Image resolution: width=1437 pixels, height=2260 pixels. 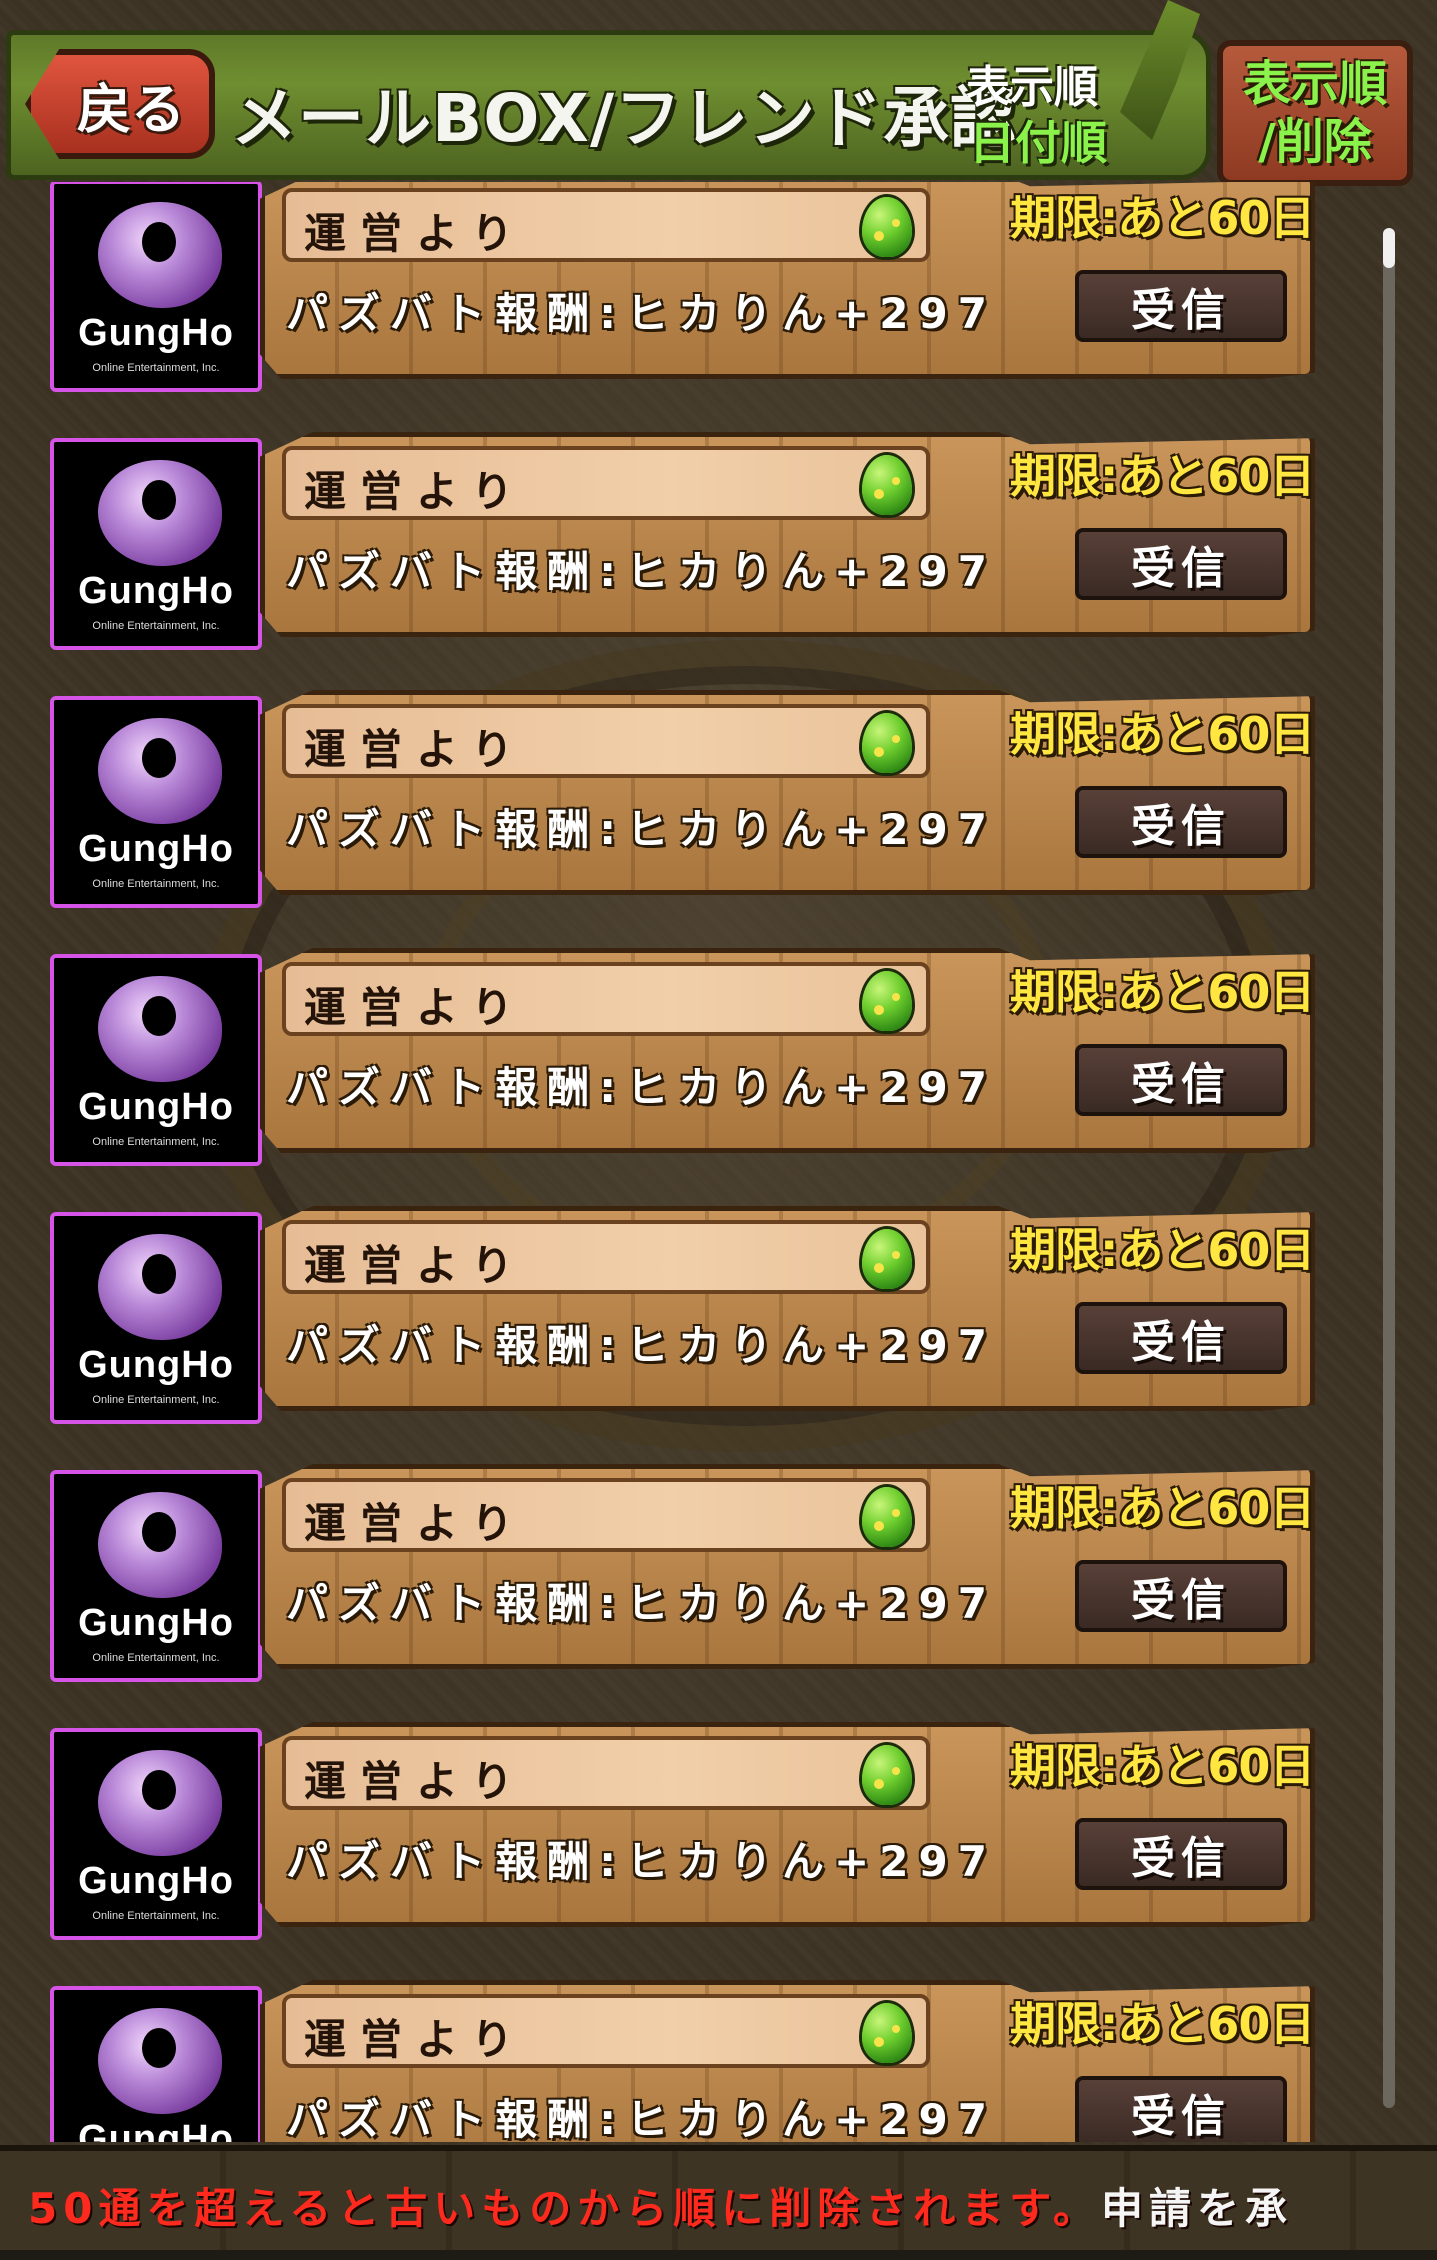 I want to click on bottom-ticker: 、50通を超えると古いものから順に削除されます。申請を承, so click(x=718, y=2202).